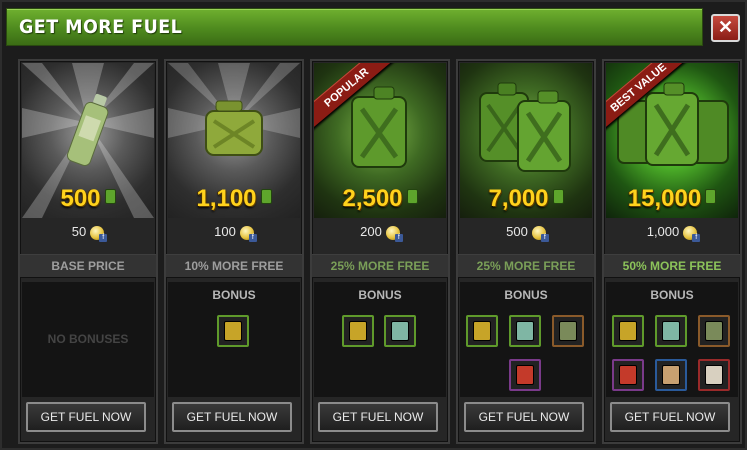 The image size is (747, 450). Describe the element at coordinates (354, 27) in the screenshot. I see `title-bar: GET MORE FUEL` at that location.